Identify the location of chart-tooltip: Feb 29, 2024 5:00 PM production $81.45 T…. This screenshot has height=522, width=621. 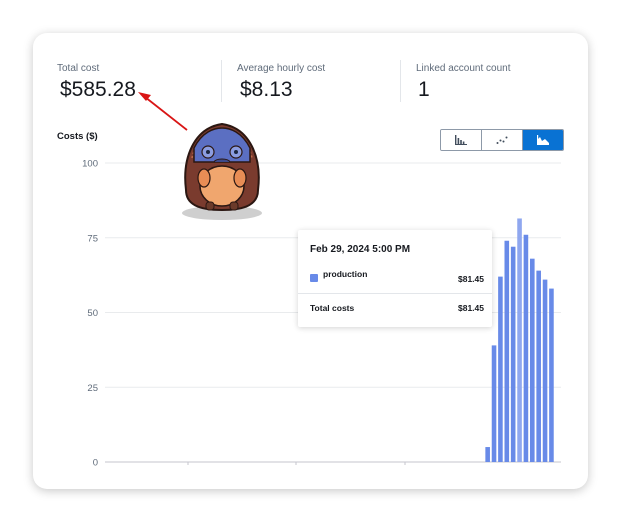
(395, 278).